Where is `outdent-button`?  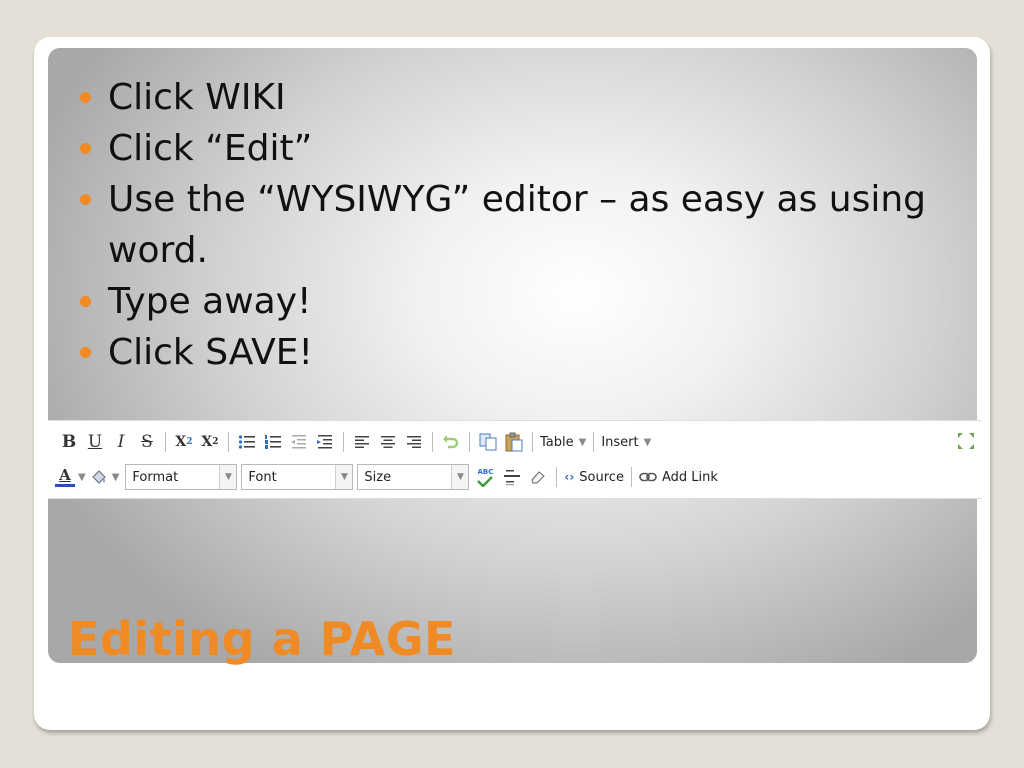 outdent-button is located at coordinates (299, 442).